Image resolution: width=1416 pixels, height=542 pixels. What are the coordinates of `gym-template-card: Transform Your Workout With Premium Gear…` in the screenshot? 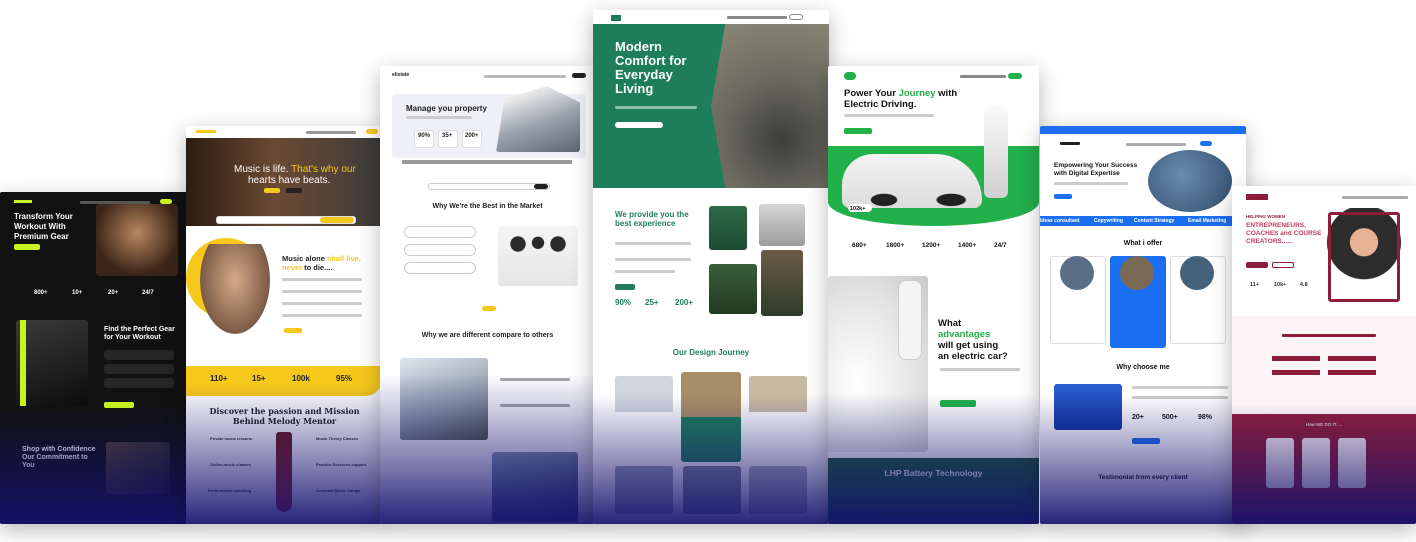 It's located at (94, 358).